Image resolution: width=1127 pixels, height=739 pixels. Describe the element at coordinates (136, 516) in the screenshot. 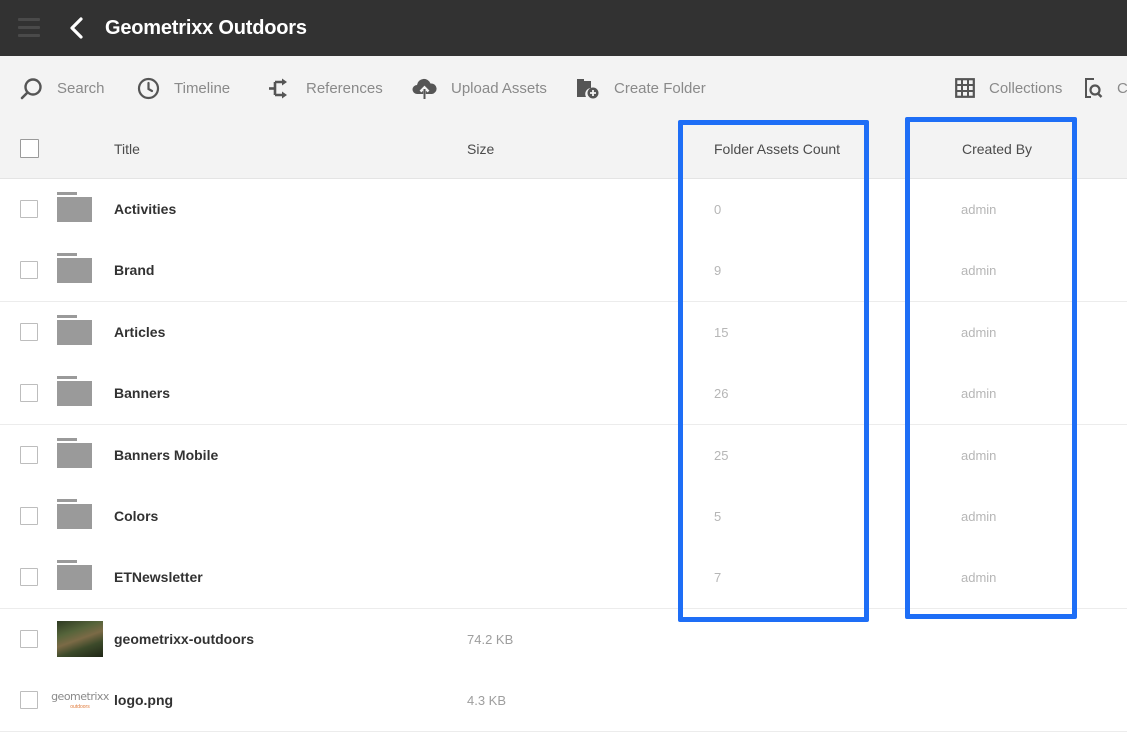

I see `row-title: Colors` at that location.